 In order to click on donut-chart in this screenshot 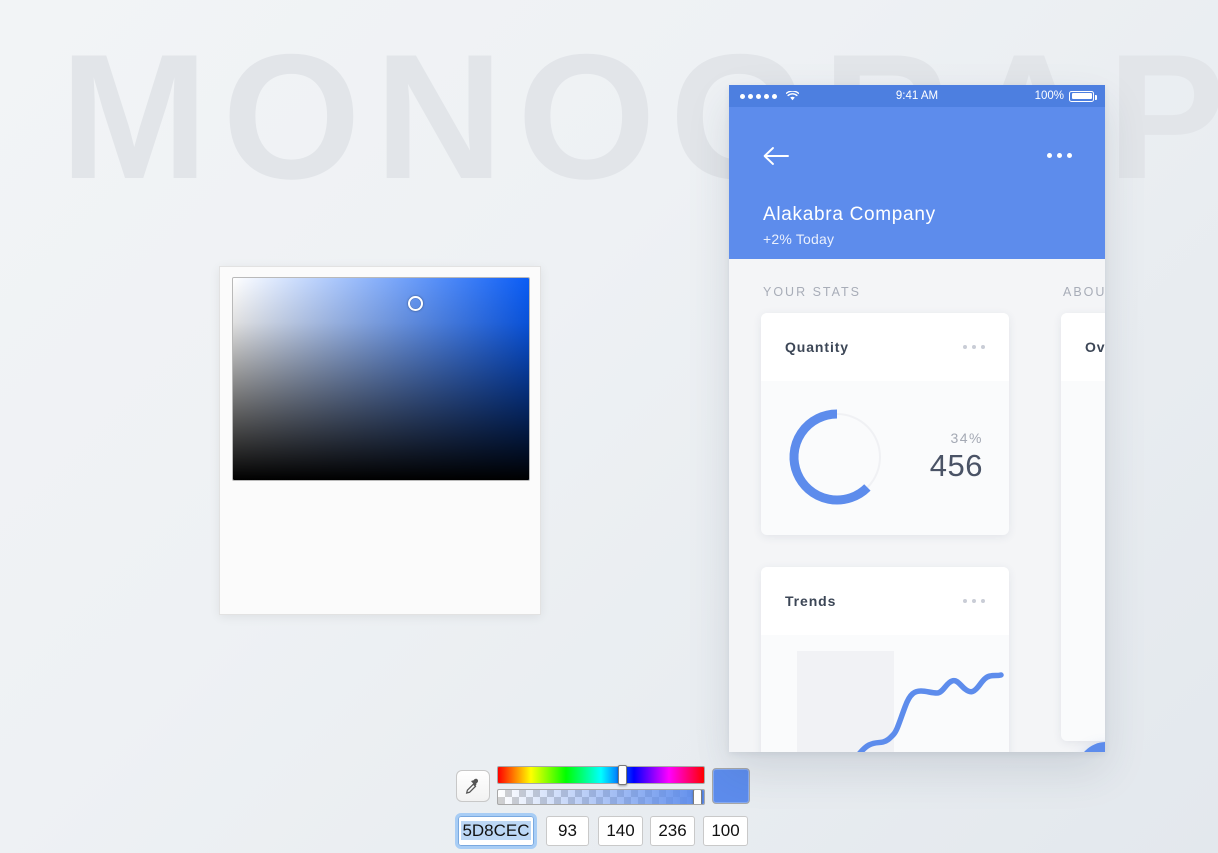, I will do `click(835, 457)`.